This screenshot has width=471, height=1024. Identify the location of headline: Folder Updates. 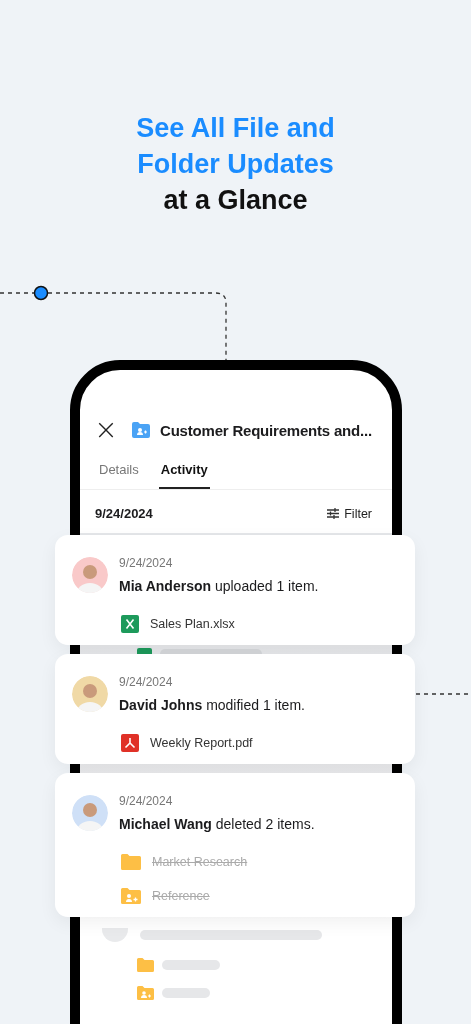
(235, 164).